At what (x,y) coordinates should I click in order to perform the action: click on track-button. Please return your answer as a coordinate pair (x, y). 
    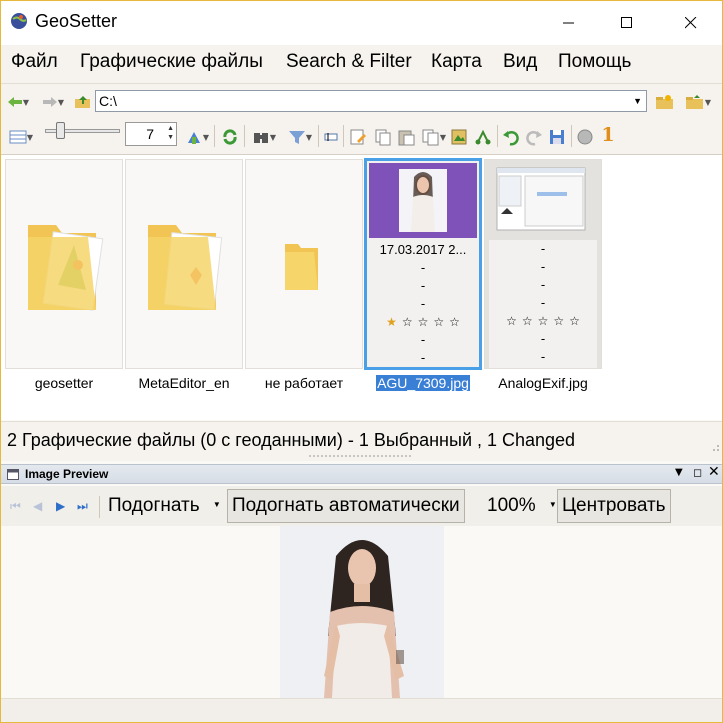
    Looking at the image, I should click on (483, 137).